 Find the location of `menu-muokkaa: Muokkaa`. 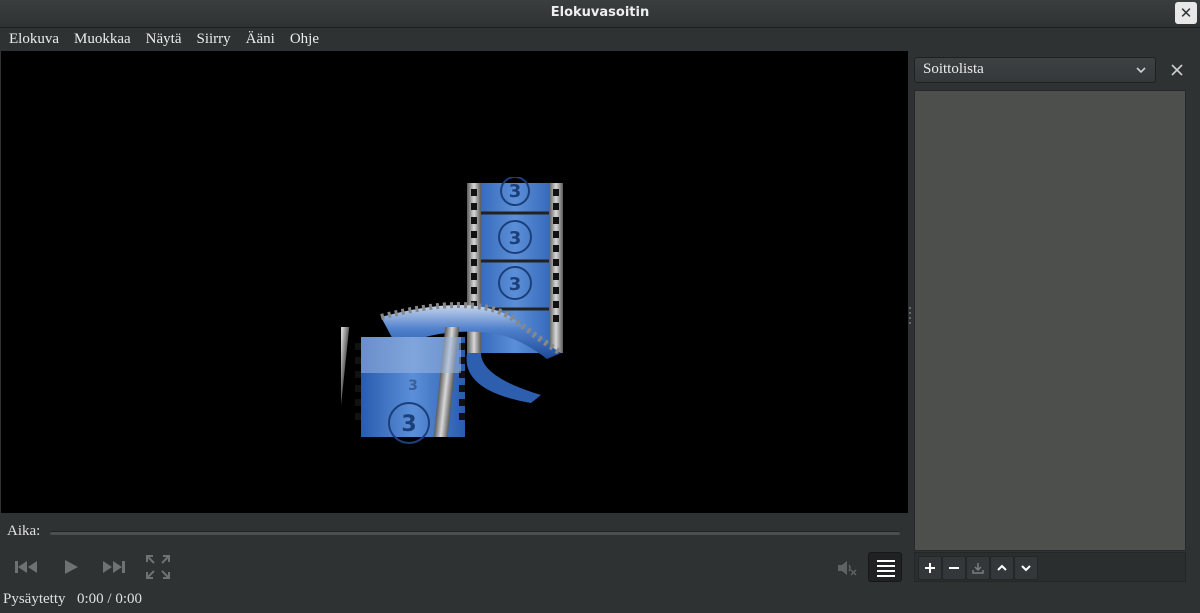

menu-muokkaa: Muokkaa is located at coordinates (102, 39).